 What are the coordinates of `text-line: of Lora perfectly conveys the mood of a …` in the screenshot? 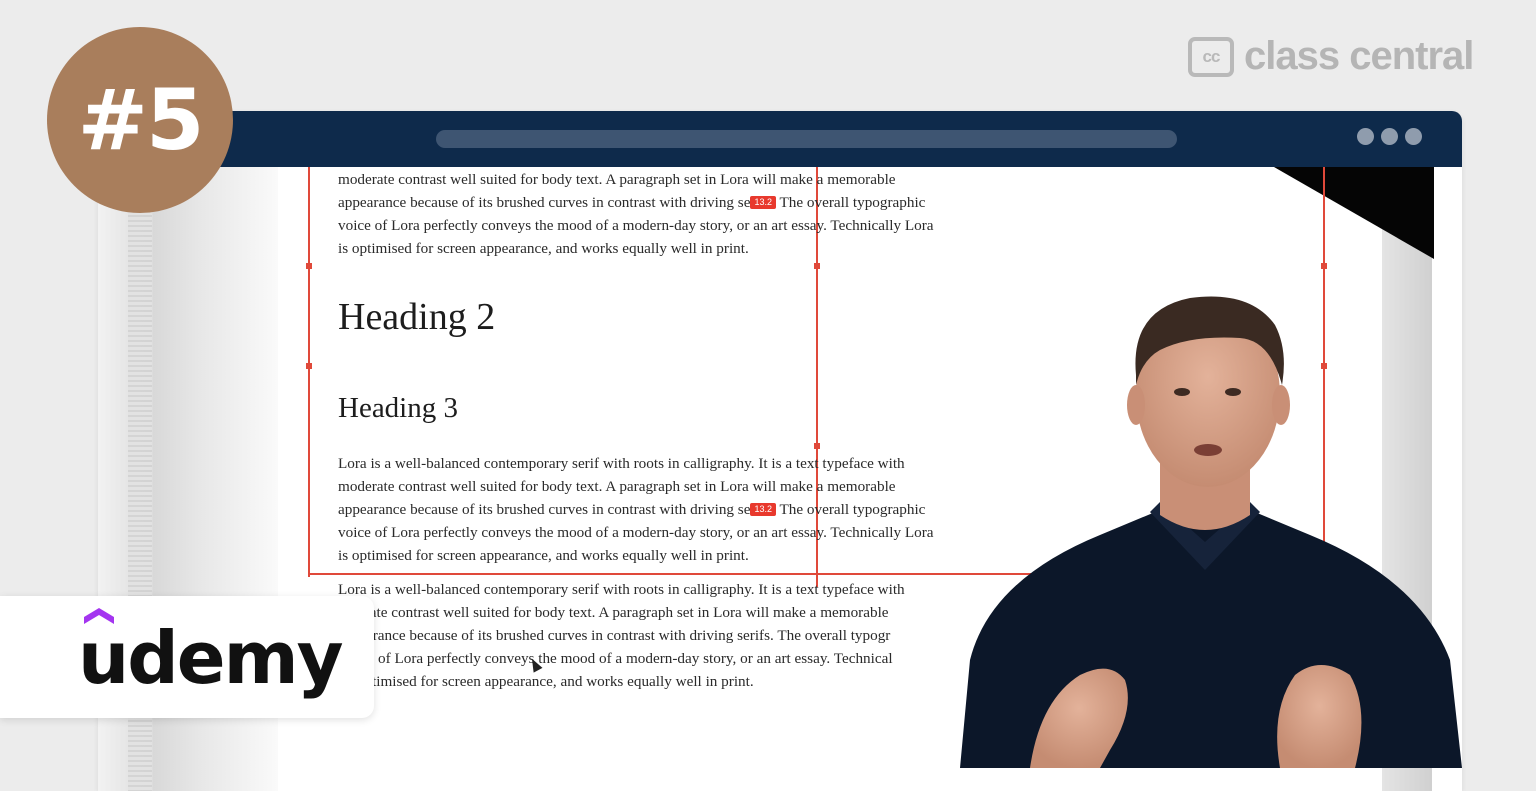 It's located at (635, 658).